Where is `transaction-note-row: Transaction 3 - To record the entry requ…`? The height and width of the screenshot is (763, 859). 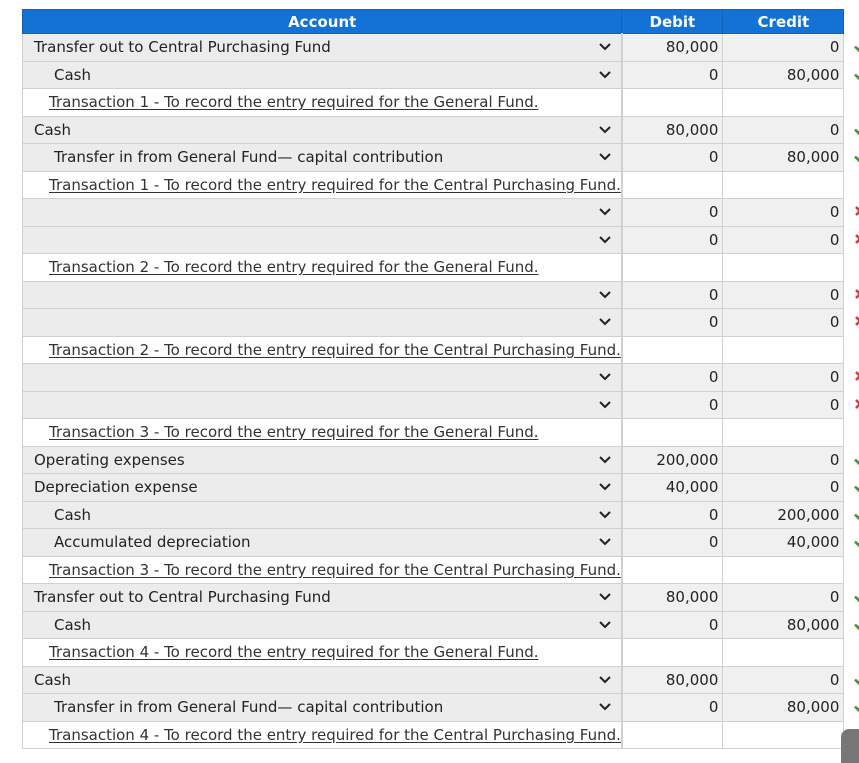 transaction-note-row: Transaction 3 - To record the entry requ… is located at coordinates (433, 569).